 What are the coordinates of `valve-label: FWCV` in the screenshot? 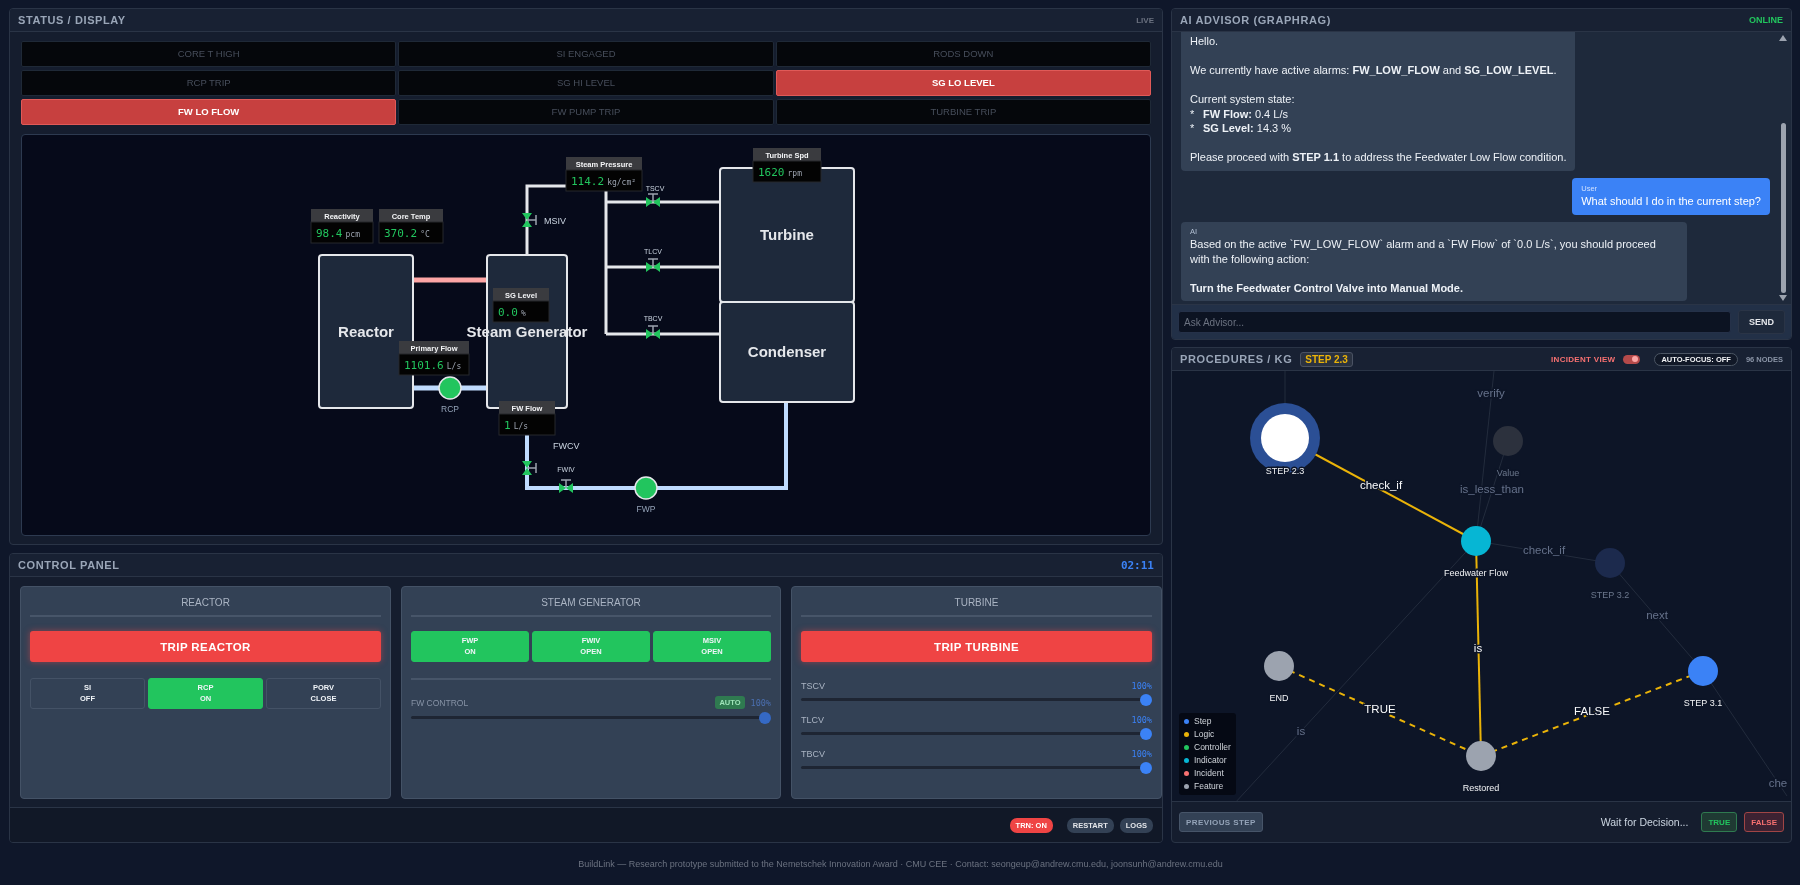 It's located at (566, 446).